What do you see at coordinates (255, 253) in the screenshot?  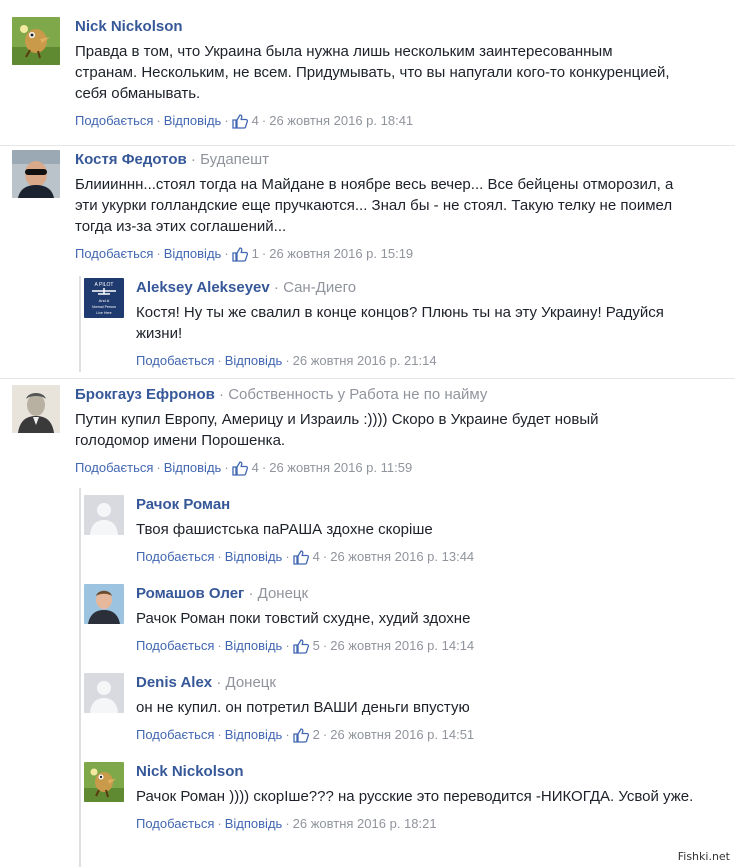 I see `like-count: 1` at bounding box center [255, 253].